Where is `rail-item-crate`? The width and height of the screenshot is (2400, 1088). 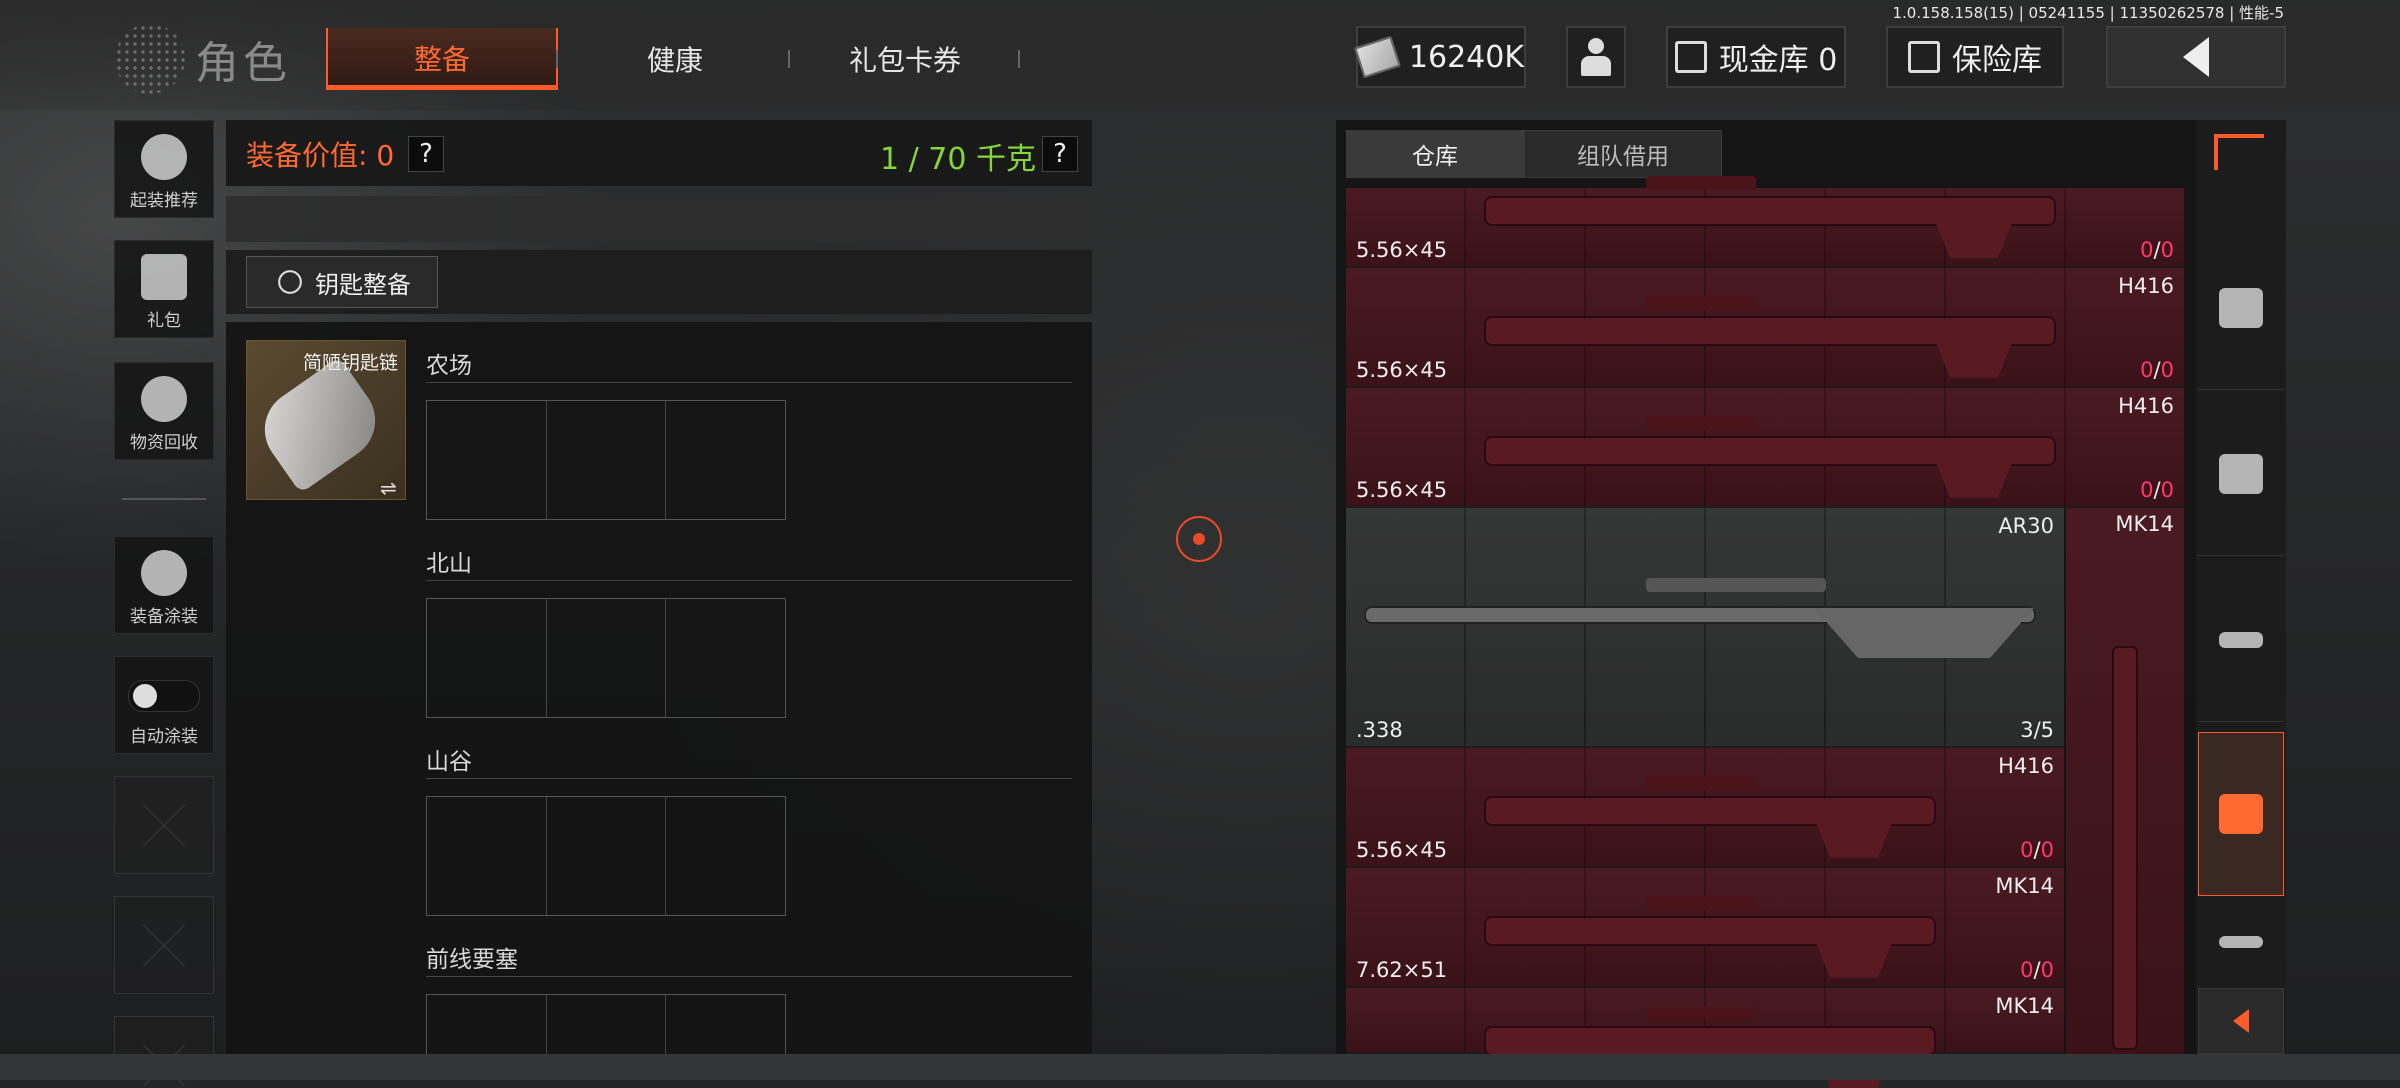 rail-item-crate is located at coordinates (2241, 308).